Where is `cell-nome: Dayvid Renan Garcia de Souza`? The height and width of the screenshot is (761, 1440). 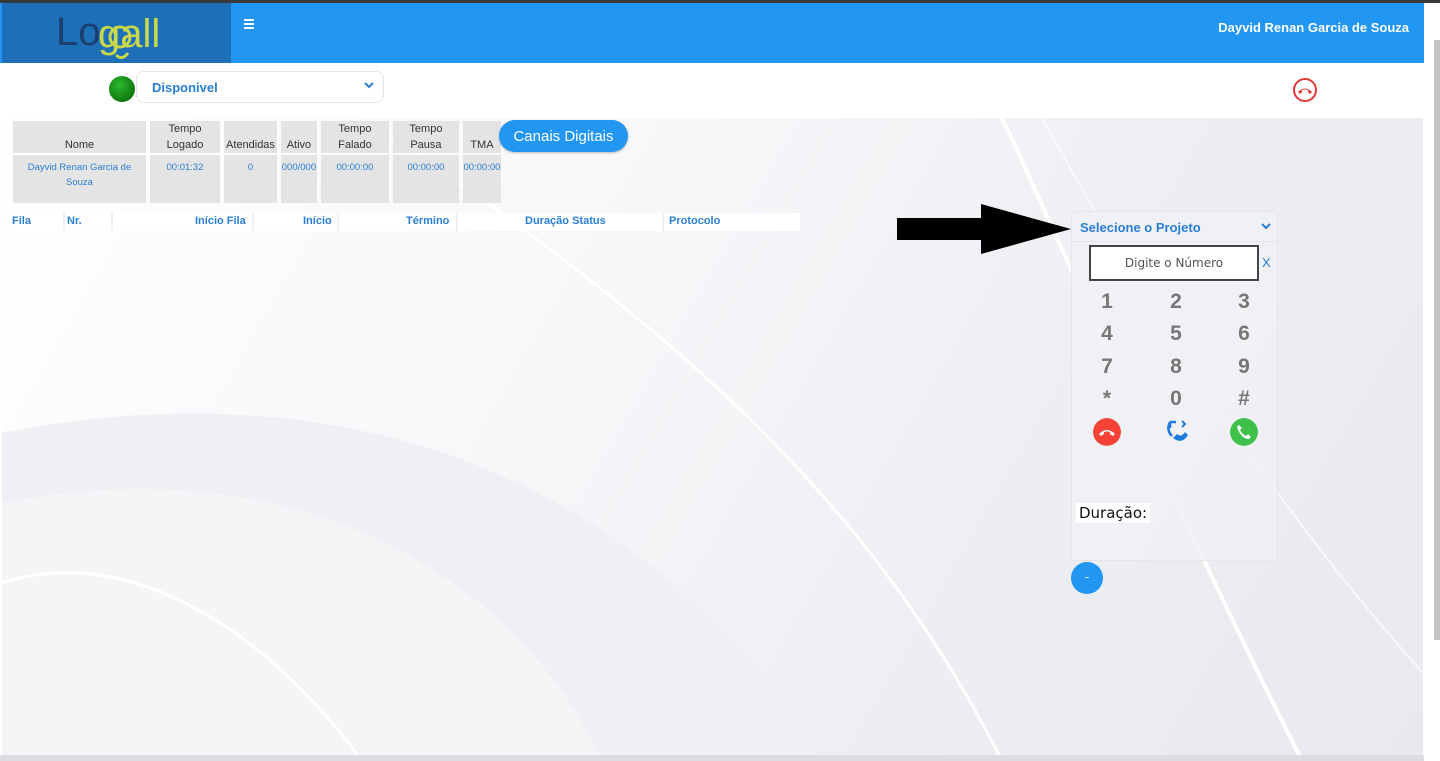 cell-nome: Dayvid Renan Garcia de Souza is located at coordinates (79, 179).